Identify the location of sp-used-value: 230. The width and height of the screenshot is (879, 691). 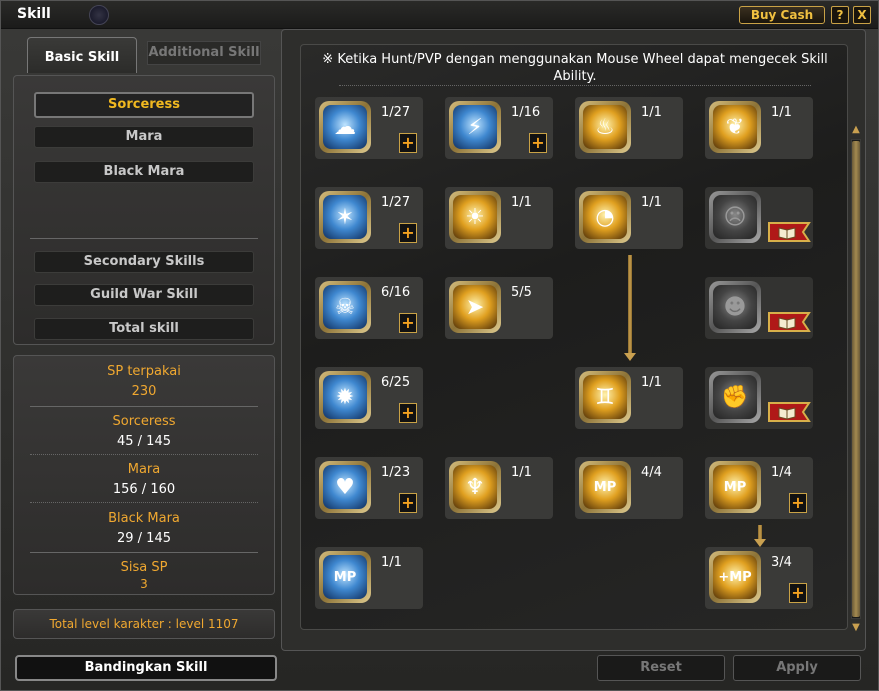
(144, 391).